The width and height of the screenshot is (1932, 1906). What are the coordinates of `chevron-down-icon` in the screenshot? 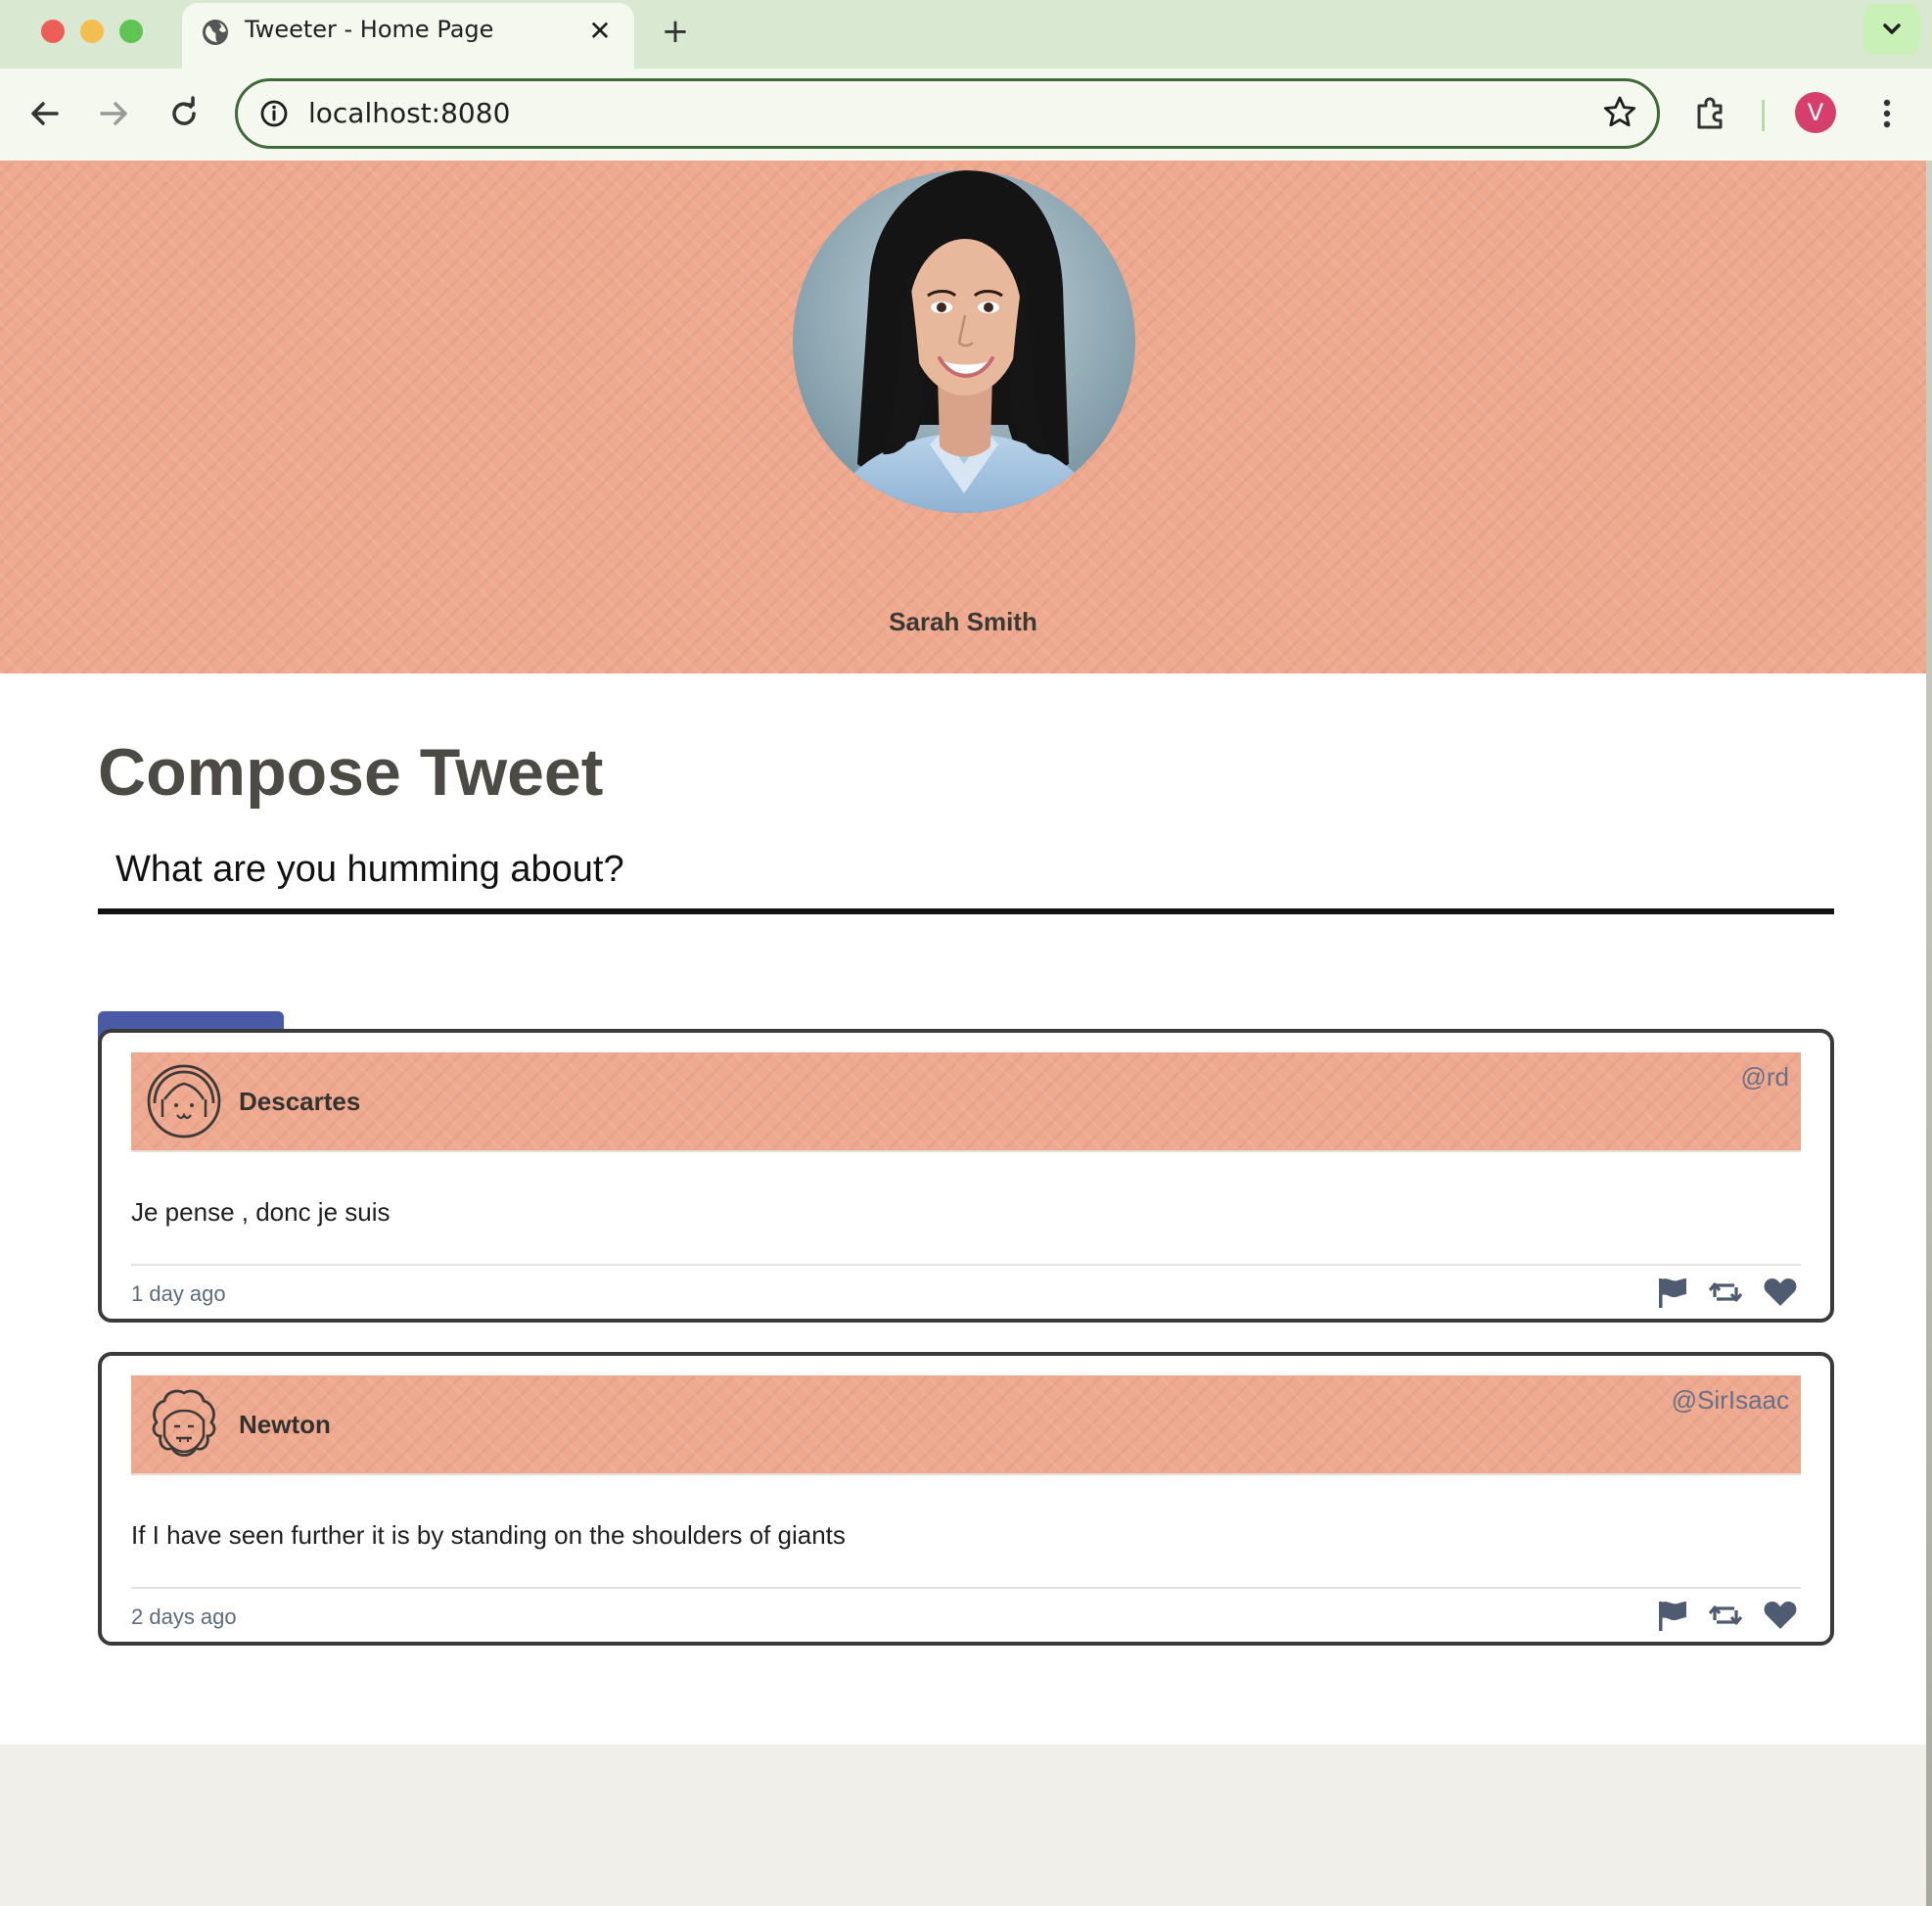 It's located at (1892, 29).